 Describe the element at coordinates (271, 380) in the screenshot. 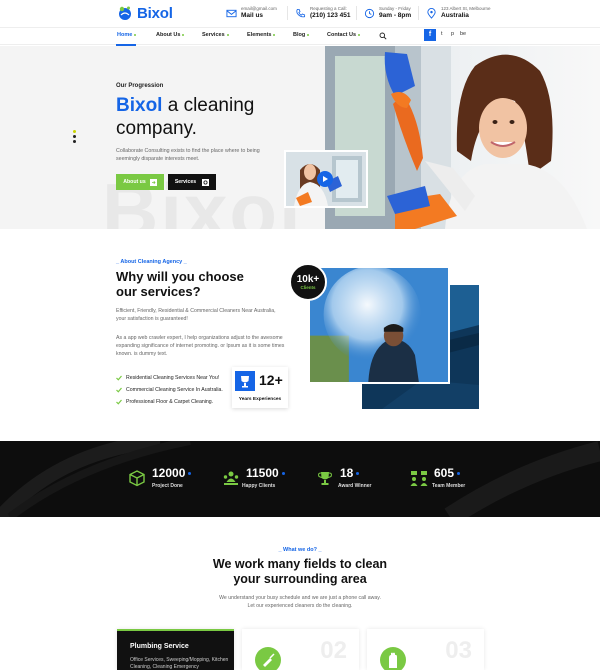

I see `years-number: 12+` at that location.